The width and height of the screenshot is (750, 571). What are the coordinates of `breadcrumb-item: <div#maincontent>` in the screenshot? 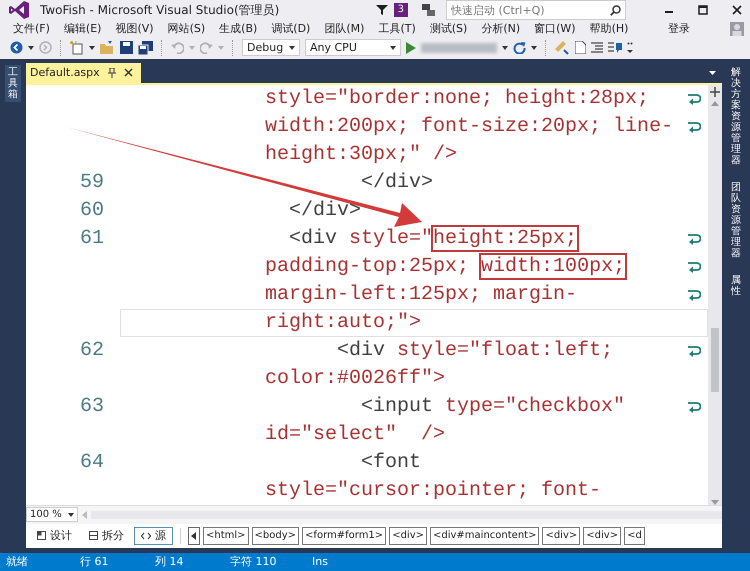 It's located at (485, 535).